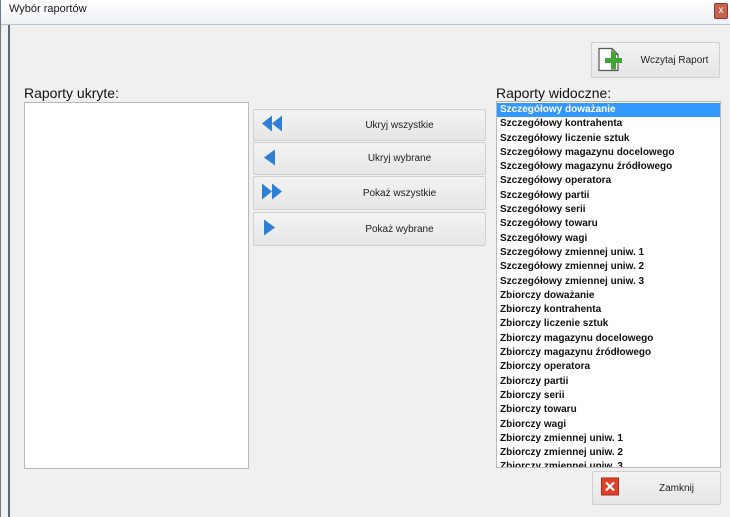 This screenshot has height=517, width=730. I want to click on report-list-item: Szczegółowy partii, so click(608, 196).